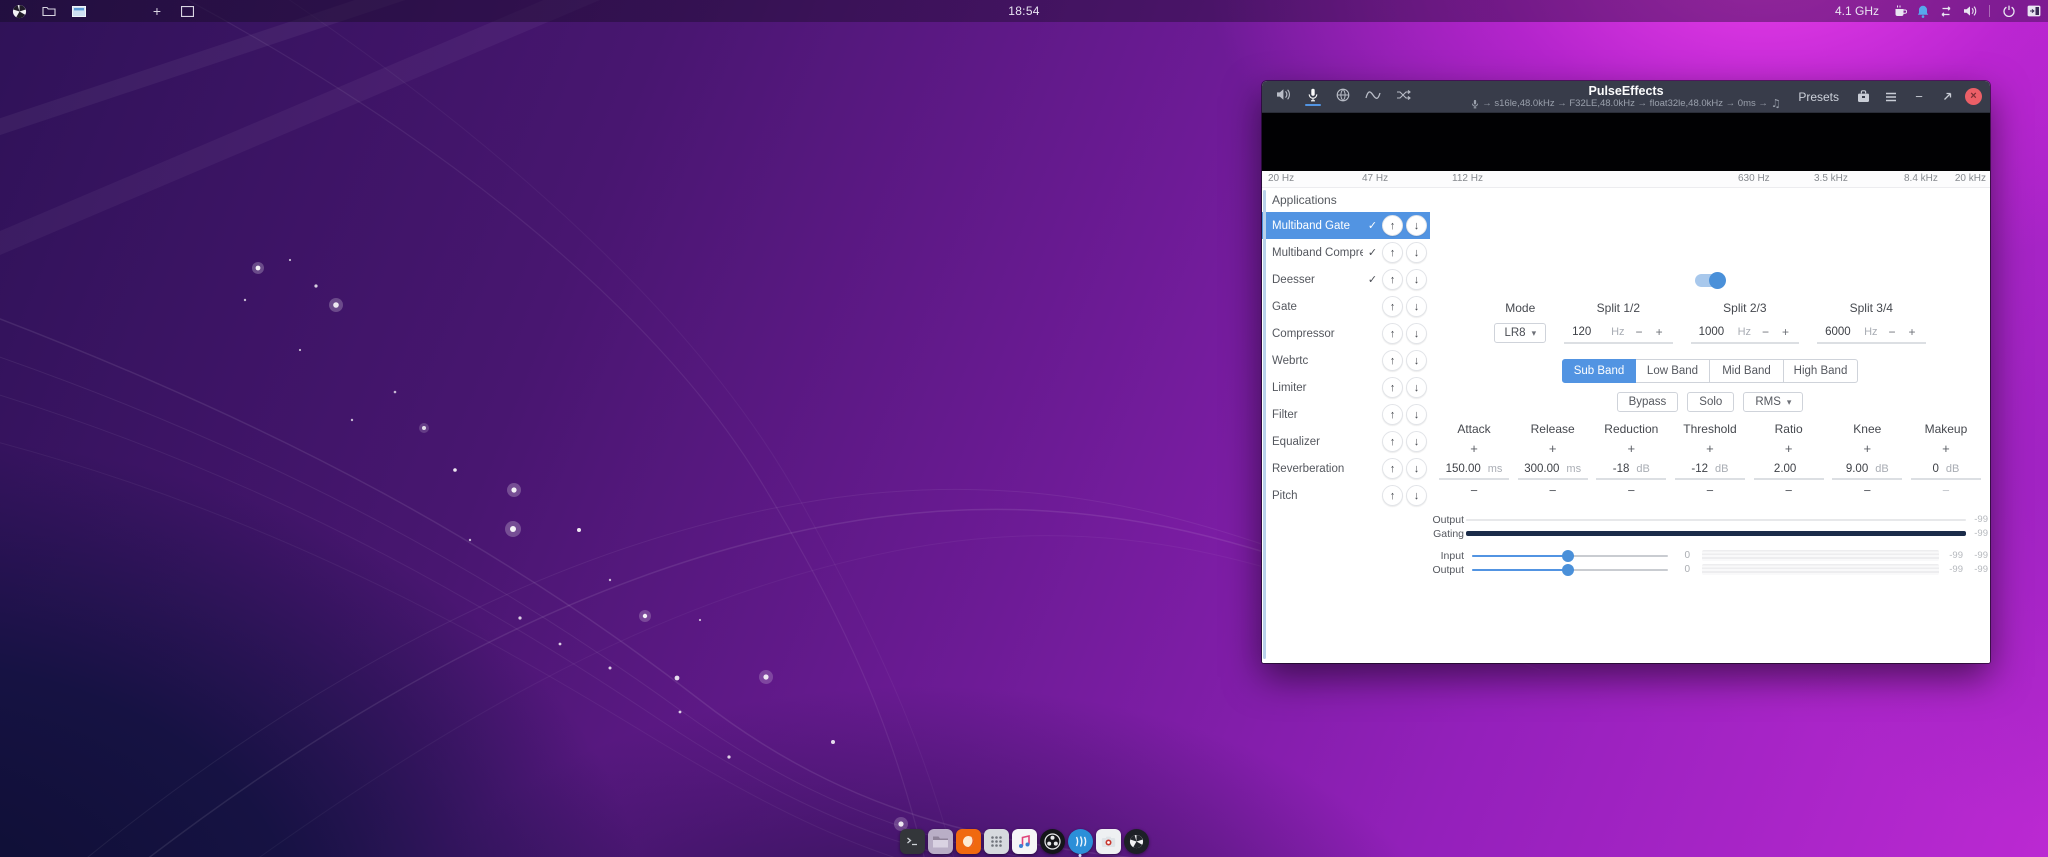  What do you see at coordinates (1818, 97) in the screenshot?
I see `presets-button: Presets` at bounding box center [1818, 97].